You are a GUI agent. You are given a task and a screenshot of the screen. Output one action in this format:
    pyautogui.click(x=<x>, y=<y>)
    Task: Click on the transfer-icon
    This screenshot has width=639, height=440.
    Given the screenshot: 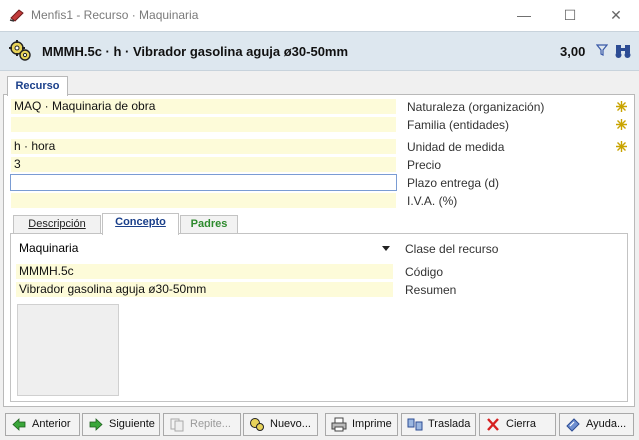 What is the action you would take?
    pyautogui.click(x=415, y=424)
    